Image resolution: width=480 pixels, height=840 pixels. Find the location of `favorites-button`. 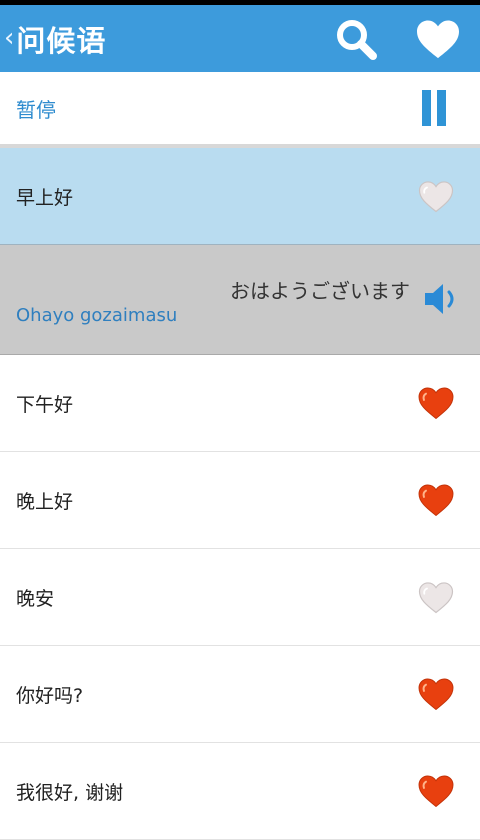

favorites-button is located at coordinates (438, 39).